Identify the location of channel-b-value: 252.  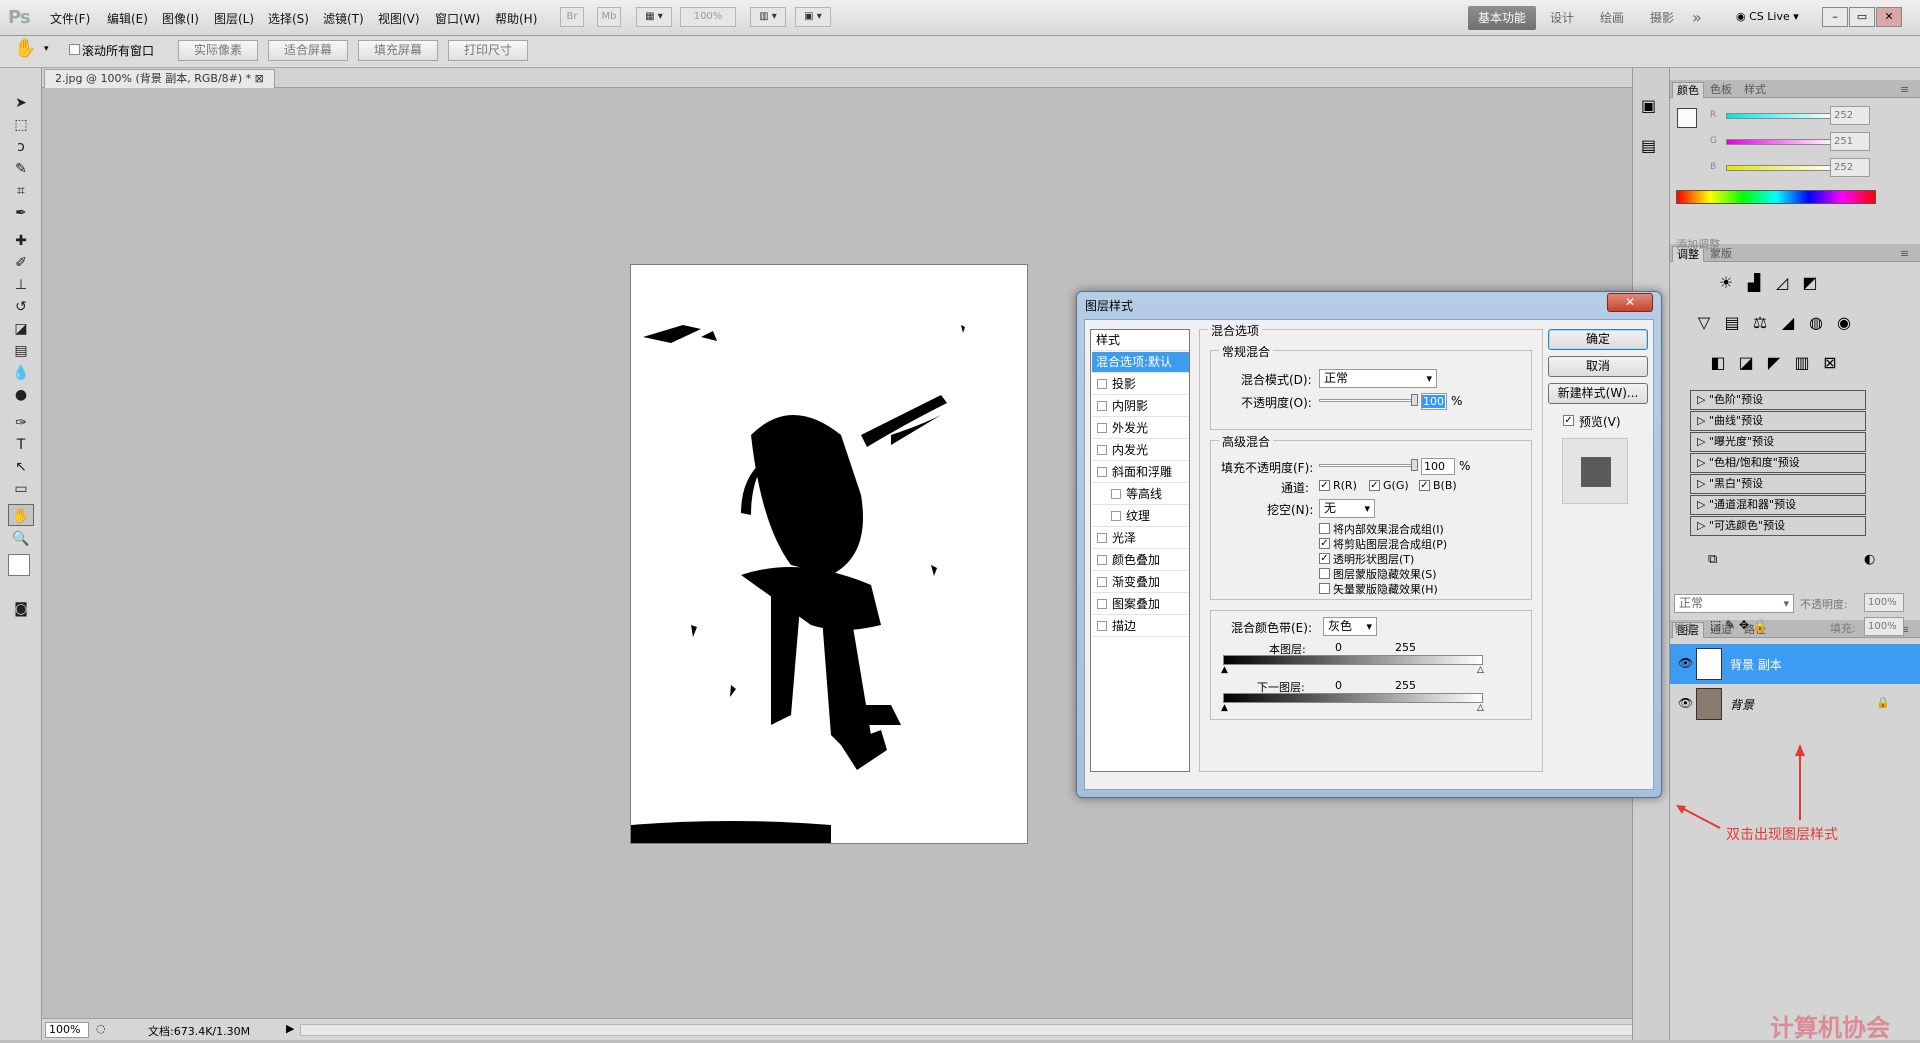
(1850, 167).